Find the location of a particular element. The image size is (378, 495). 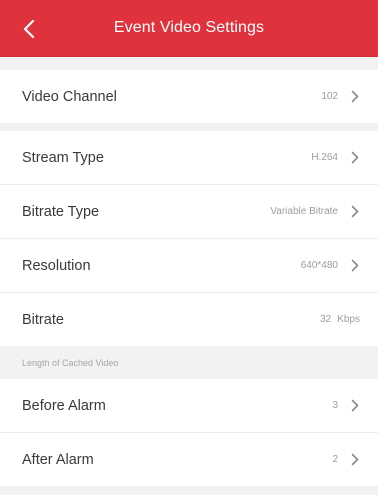

before-alarm-label: Before Alarm is located at coordinates (64, 405).